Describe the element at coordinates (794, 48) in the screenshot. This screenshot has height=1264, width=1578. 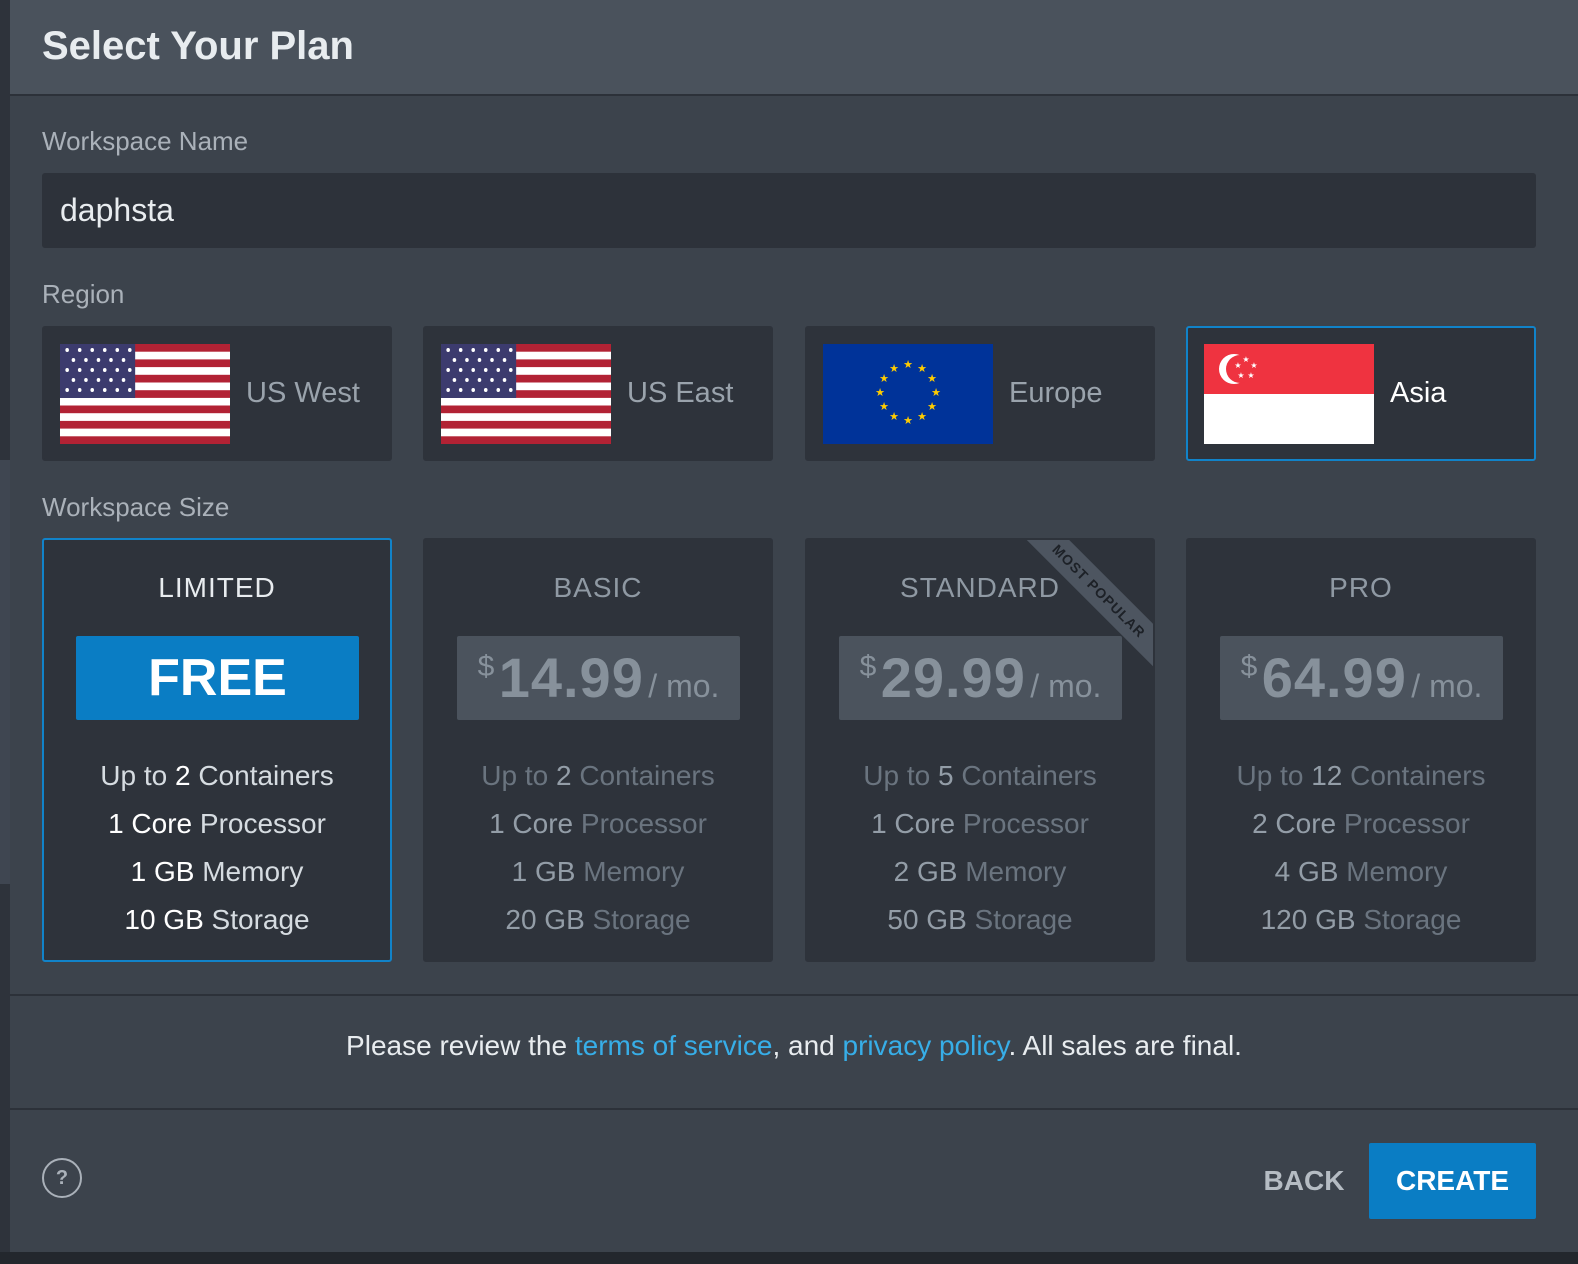
I see `modal-header: Select Your Plan` at that location.